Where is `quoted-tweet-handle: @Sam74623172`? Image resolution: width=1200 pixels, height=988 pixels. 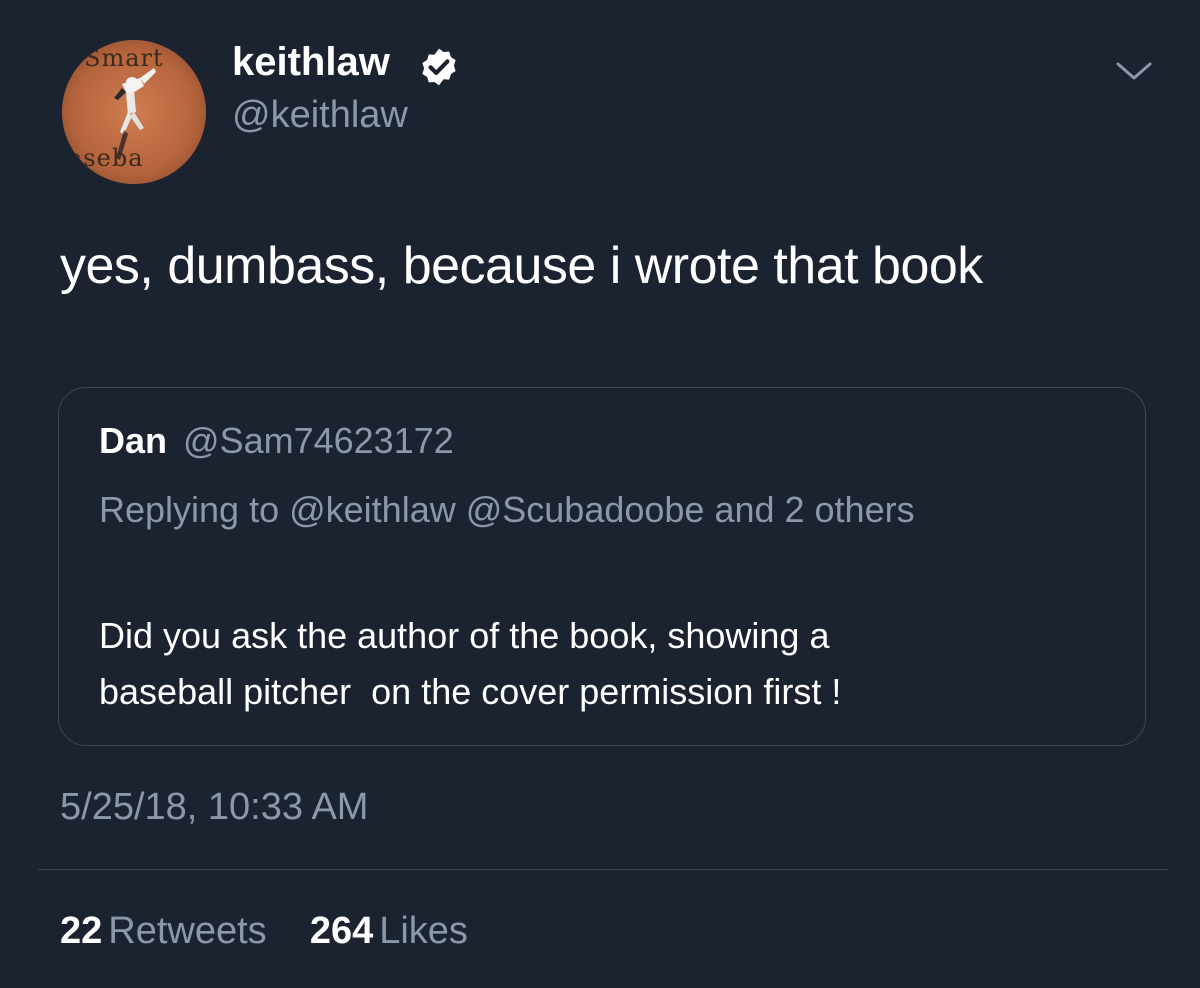
quoted-tweet-handle: @Sam74623172 is located at coordinates (318, 440).